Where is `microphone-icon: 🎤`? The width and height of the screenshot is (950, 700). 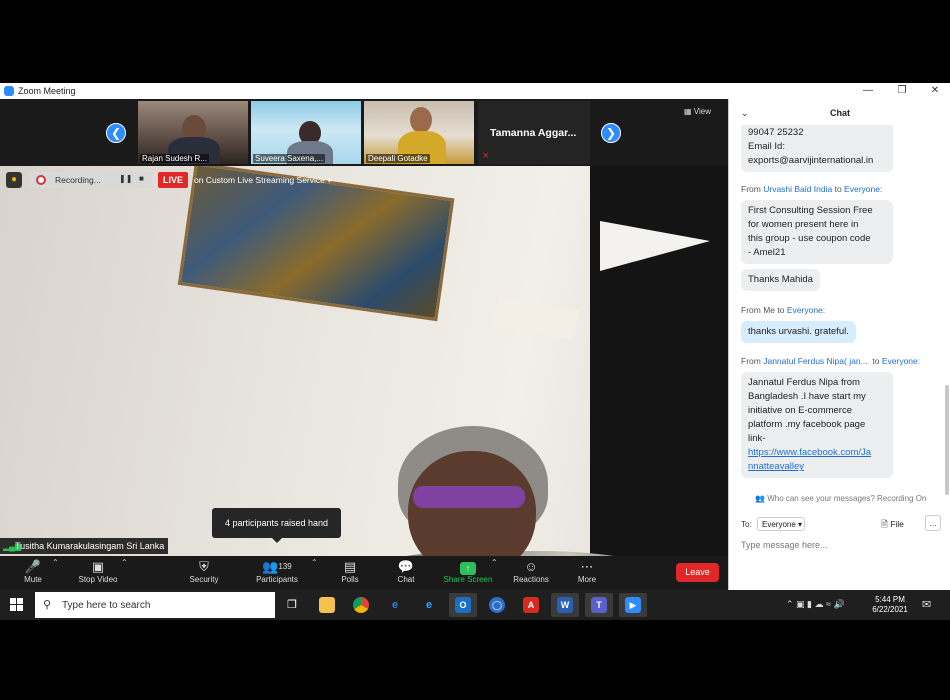 microphone-icon: 🎤 is located at coordinates (33, 566).